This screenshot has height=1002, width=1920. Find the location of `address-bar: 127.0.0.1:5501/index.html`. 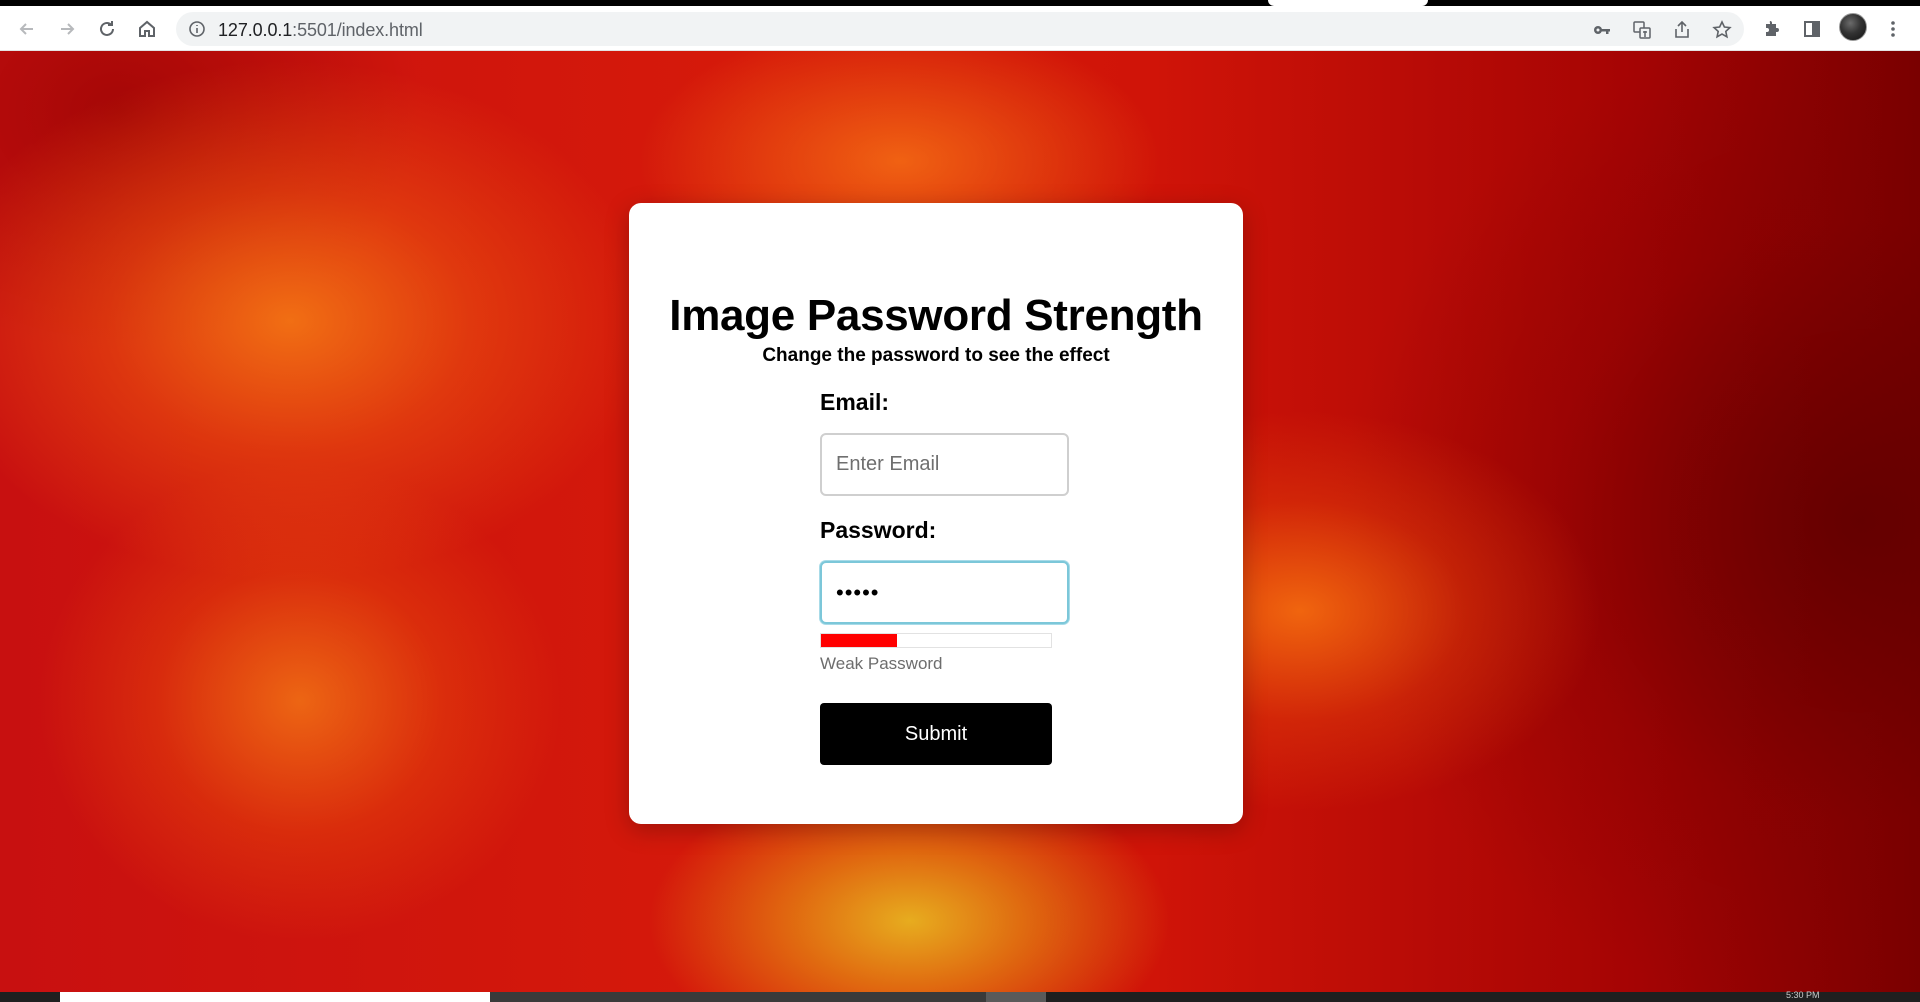

address-bar: 127.0.0.1:5501/index.html is located at coordinates (960, 29).